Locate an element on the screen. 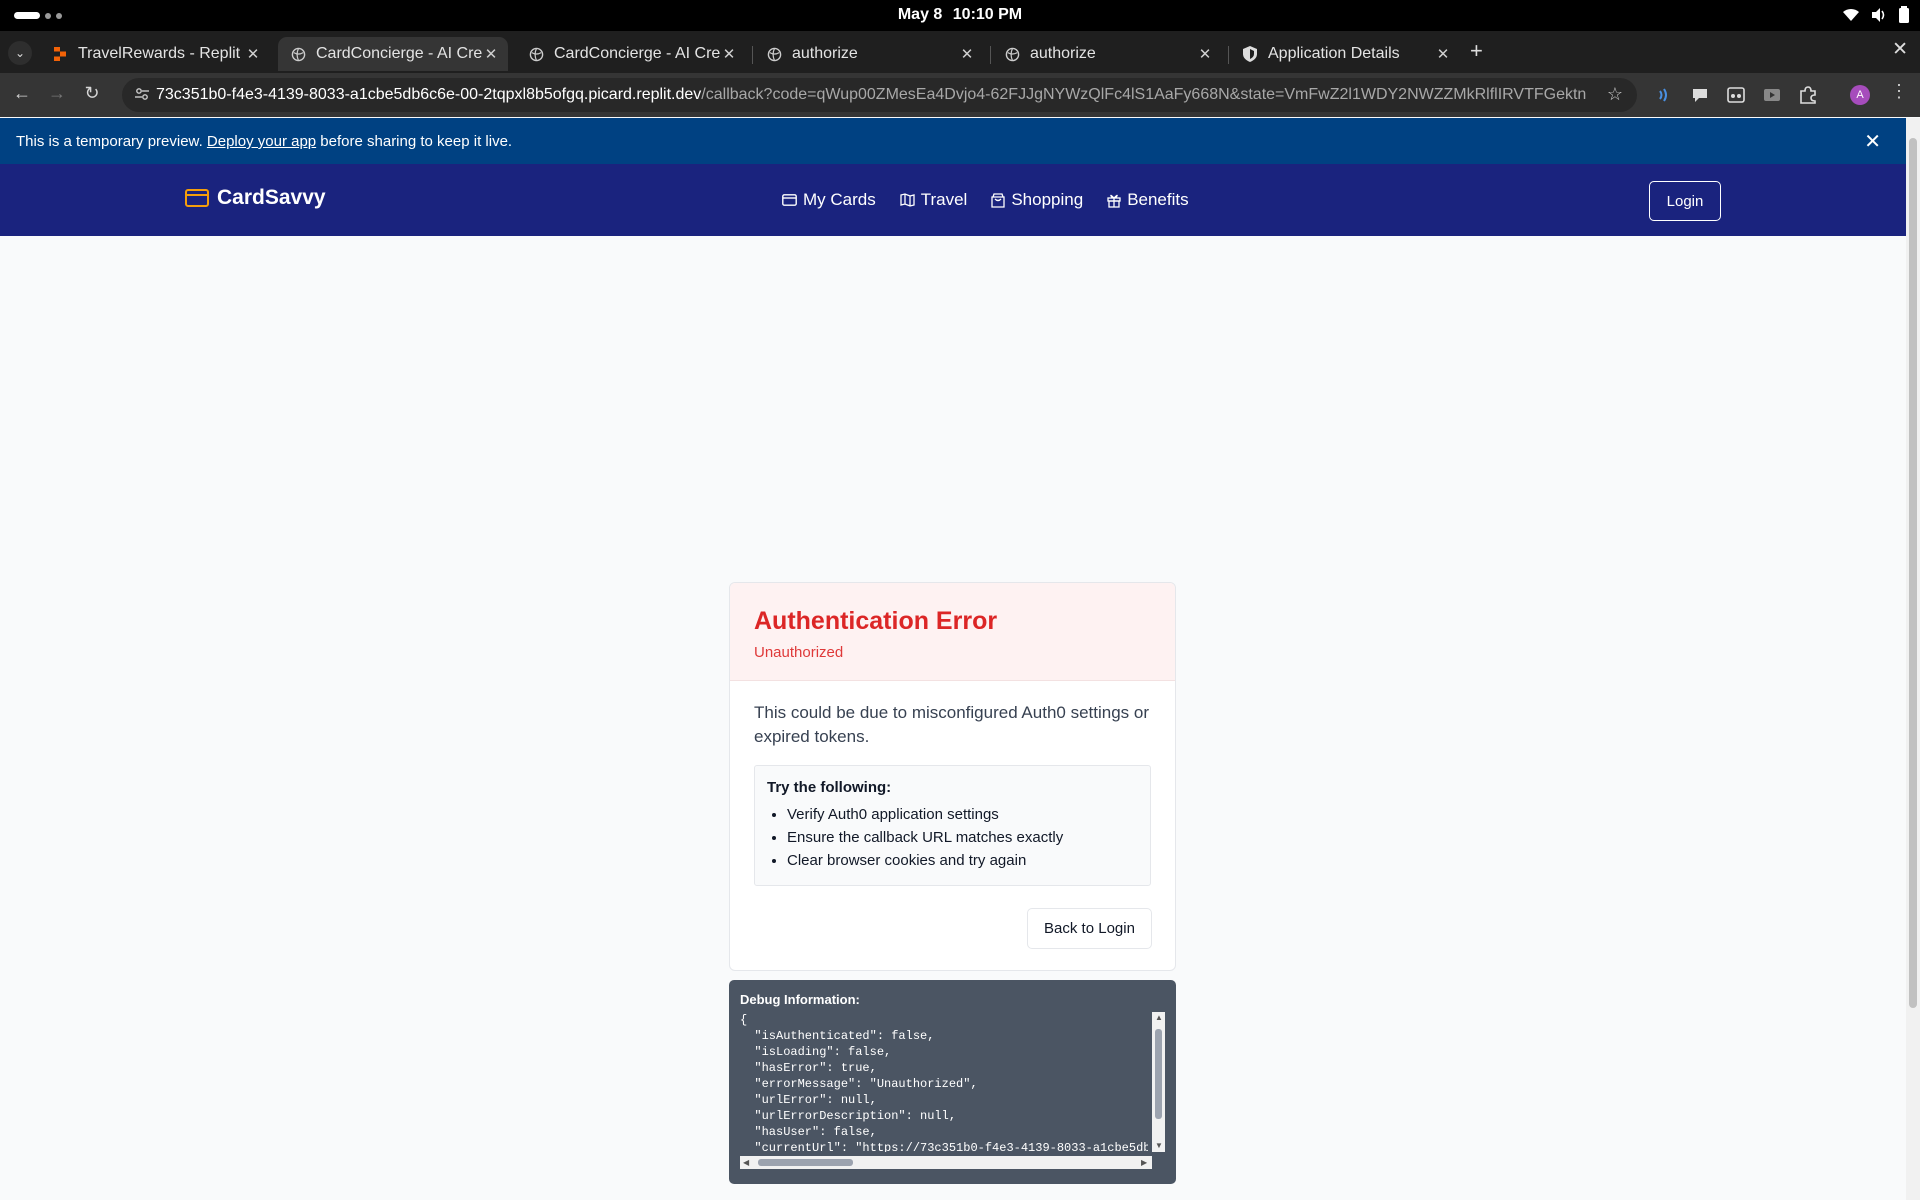  back-arrow-icon: ← is located at coordinates (22, 93).